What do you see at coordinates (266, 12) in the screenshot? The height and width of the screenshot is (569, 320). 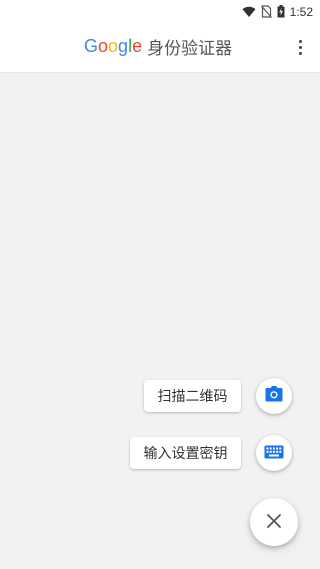 I see `no-sim-icon` at bounding box center [266, 12].